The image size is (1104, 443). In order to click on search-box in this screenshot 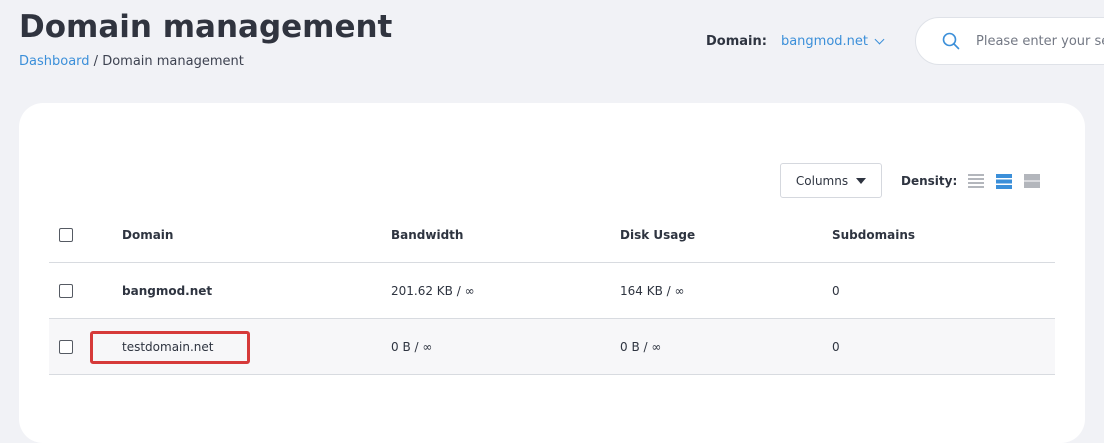, I will do `click(1009, 41)`.